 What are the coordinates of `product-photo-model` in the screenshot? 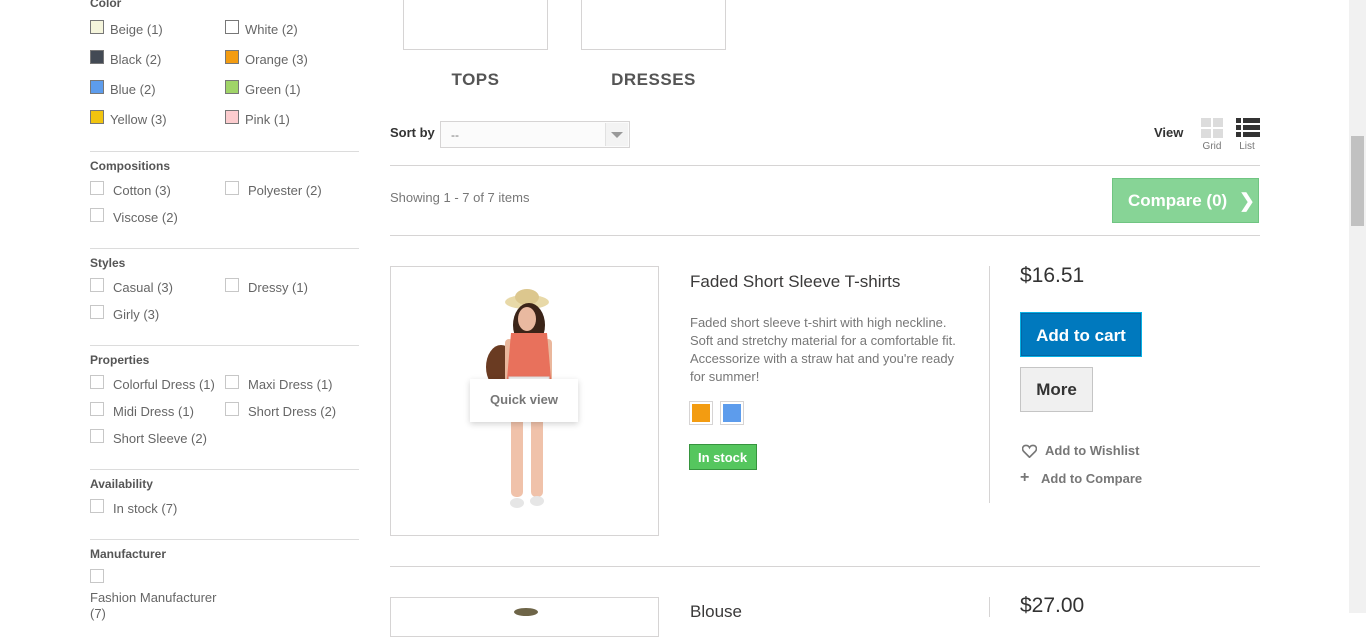 It's located at (526, 612).